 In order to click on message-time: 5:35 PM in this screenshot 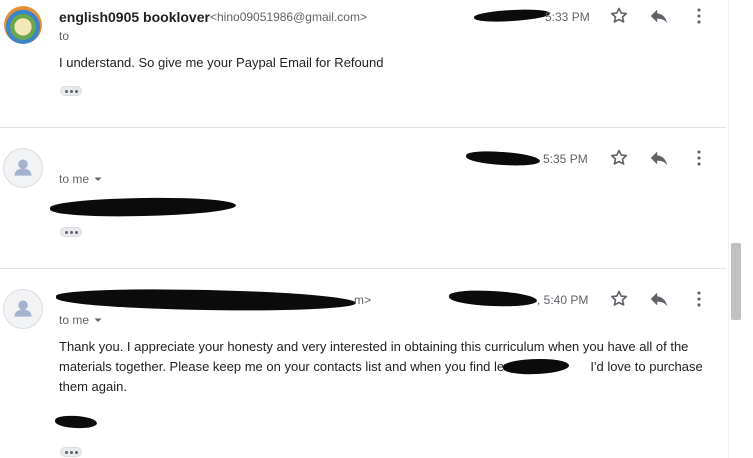, I will do `click(565, 159)`.